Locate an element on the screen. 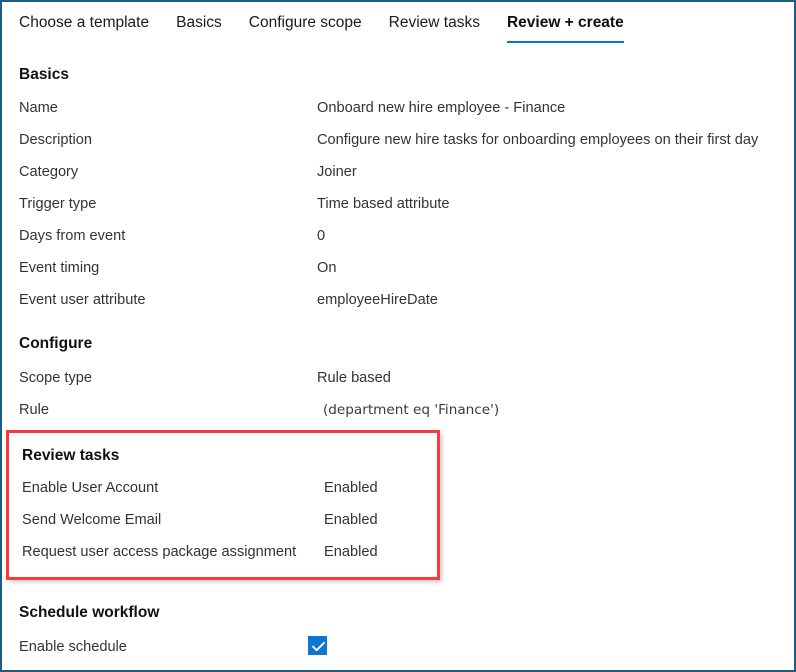 Image resolution: width=796 pixels, height=672 pixels. basics-row-event-timing: Event timing On is located at coordinates (404, 270).